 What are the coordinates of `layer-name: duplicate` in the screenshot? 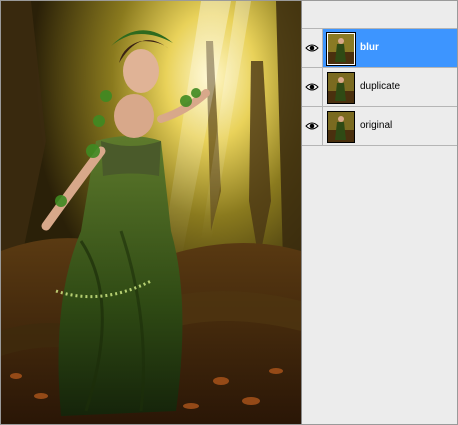 It's located at (380, 86).